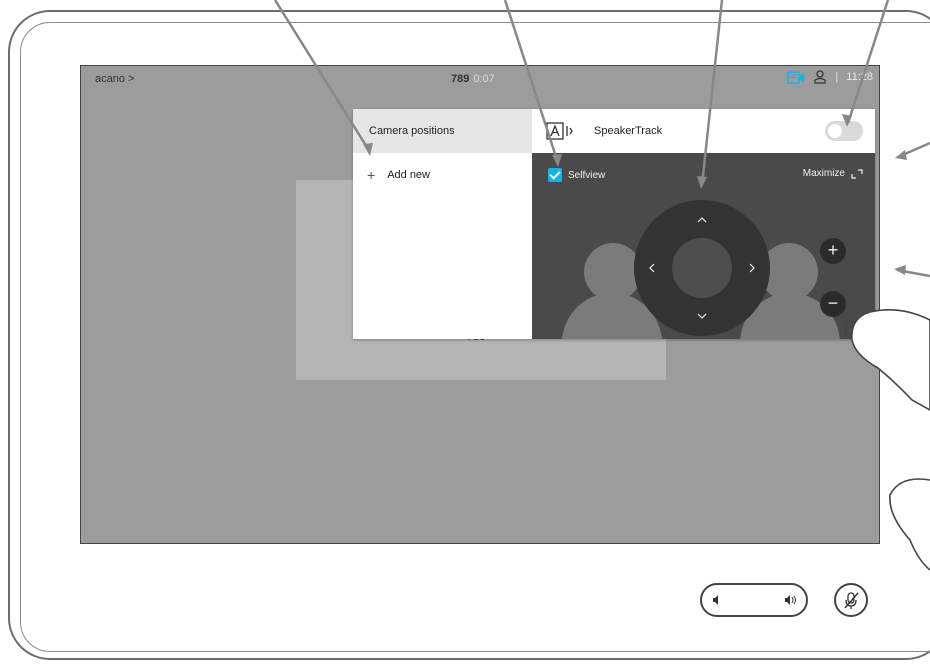  What do you see at coordinates (857, 173) in the screenshot?
I see `maximize-icon` at bounding box center [857, 173].